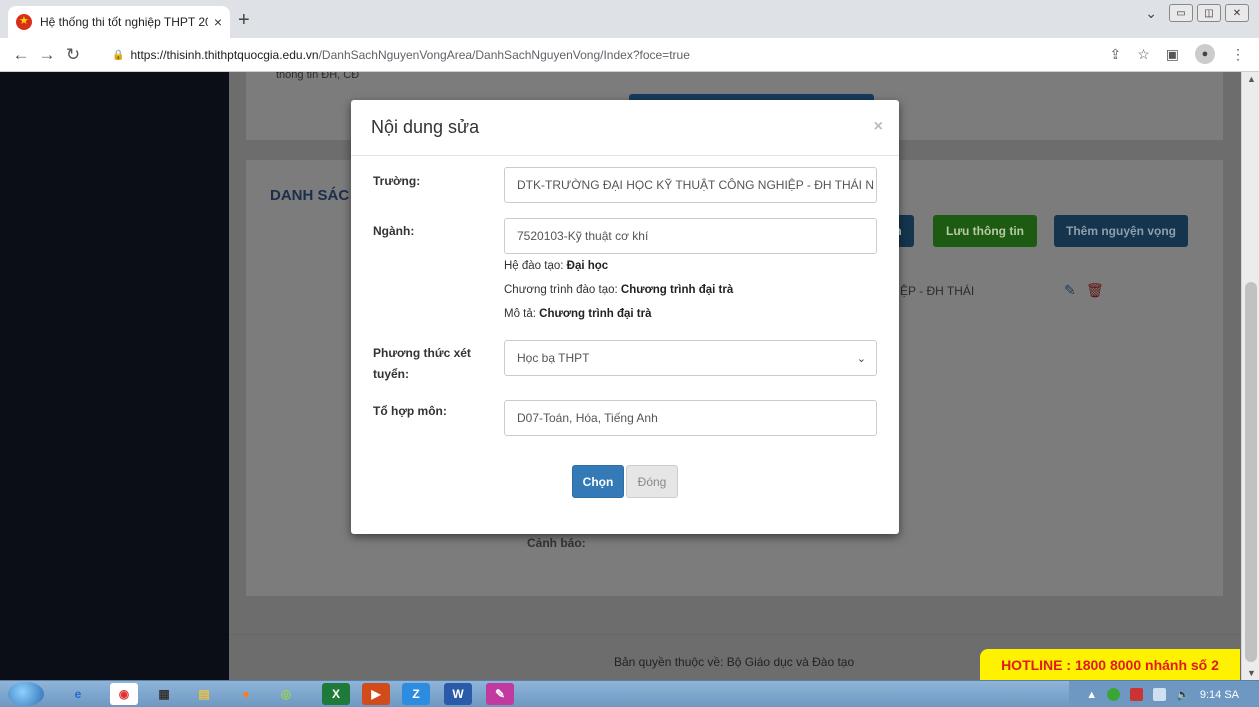 This screenshot has height=707, width=1259. Describe the element at coordinates (26, 694) in the screenshot. I see `start-button` at that location.